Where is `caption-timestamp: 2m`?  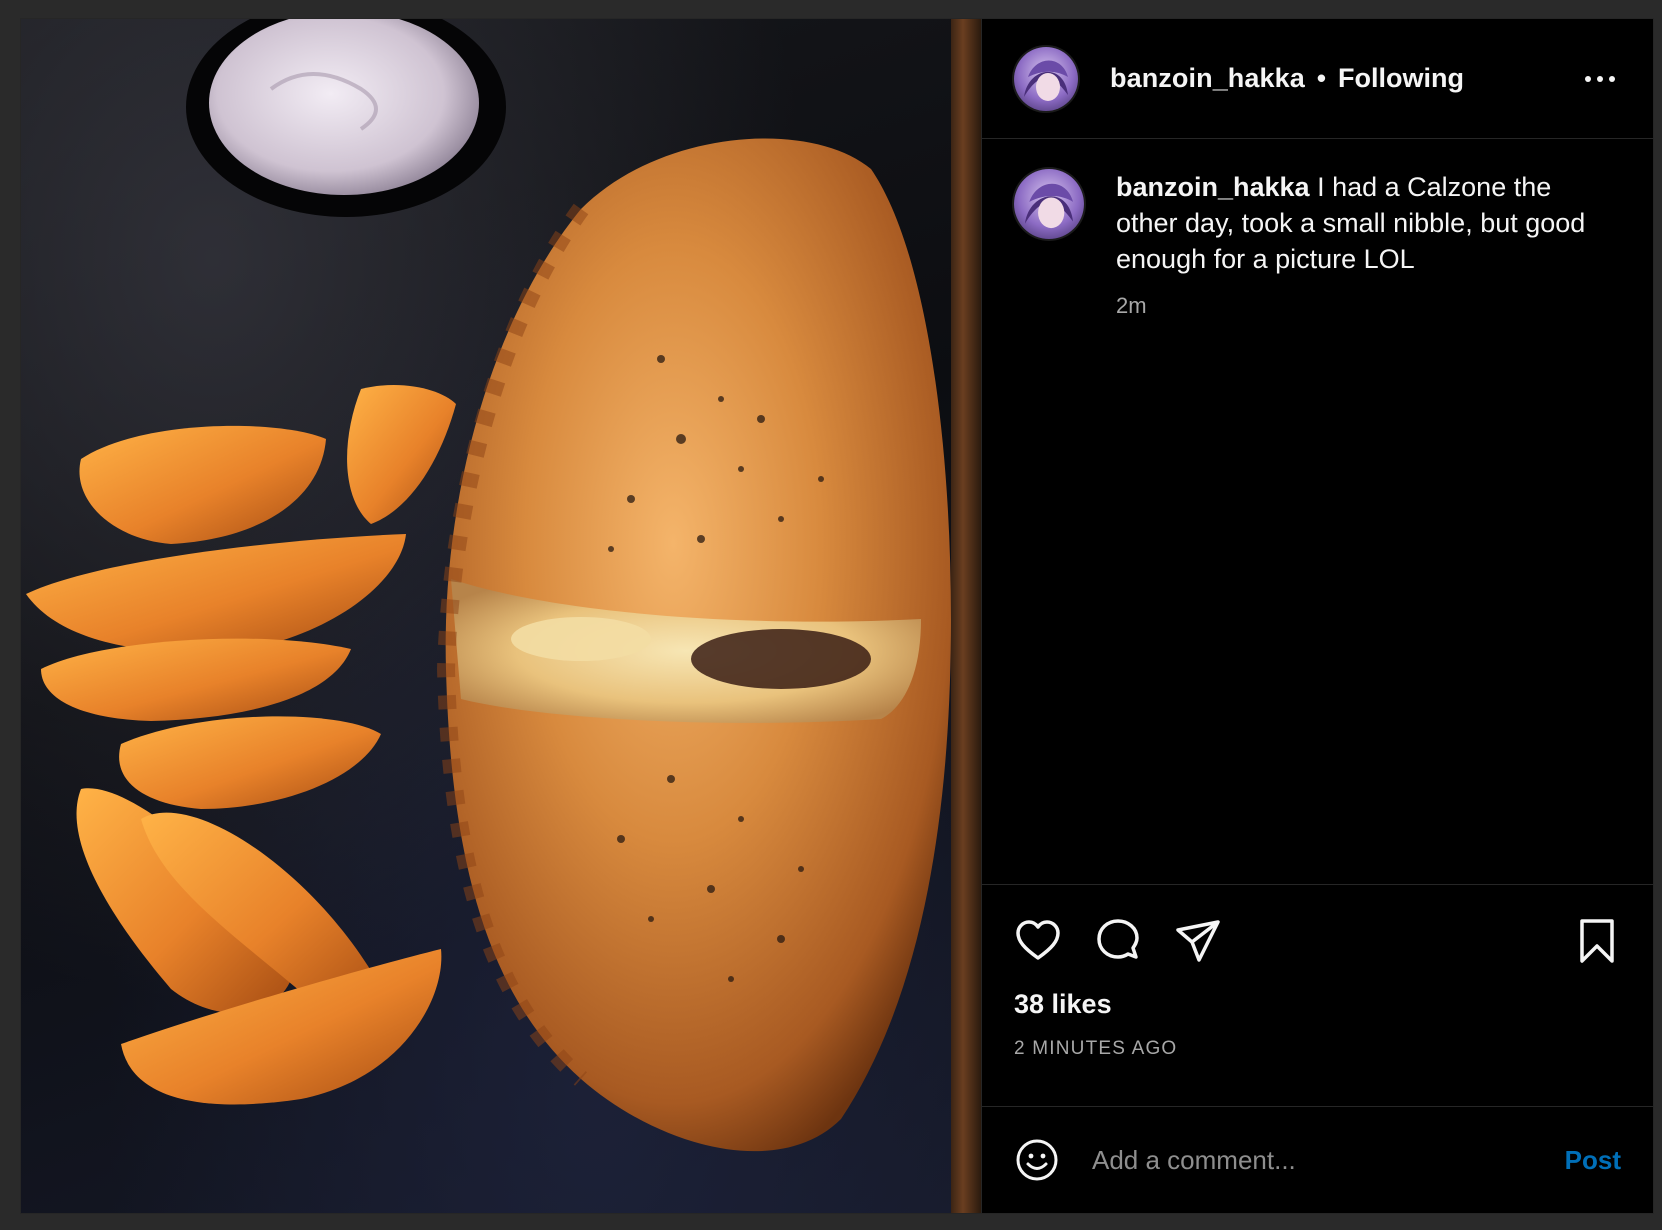 caption-timestamp: 2m is located at coordinates (1356, 306).